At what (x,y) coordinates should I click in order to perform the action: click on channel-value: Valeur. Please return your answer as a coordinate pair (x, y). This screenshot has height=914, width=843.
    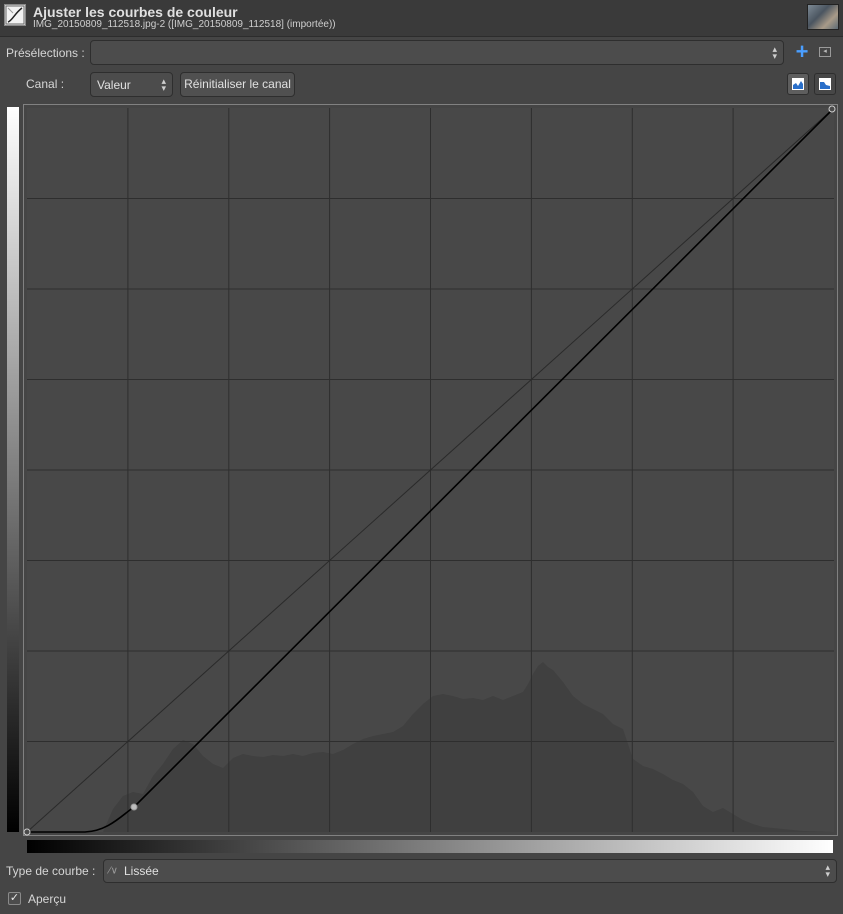
    Looking at the image, I should click on (114, 84).